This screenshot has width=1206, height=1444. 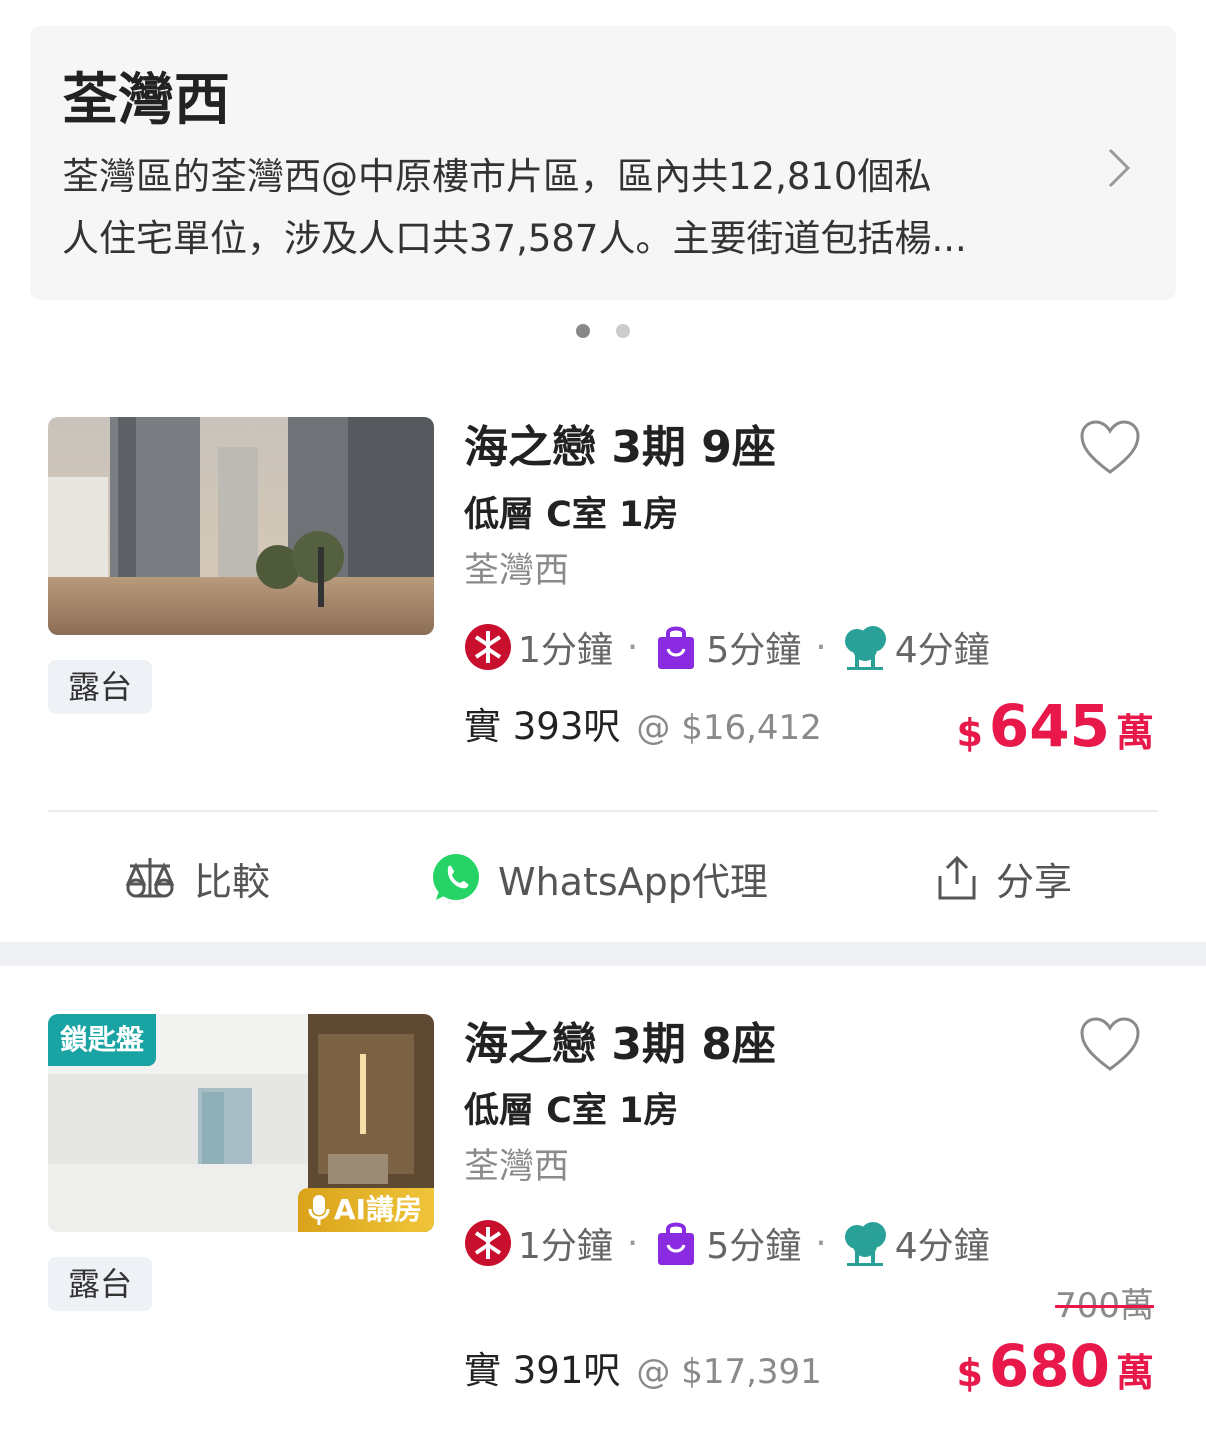 I want to click on listing-size: 實 391呎 @ $17,391, so click(x=643, y=1371).